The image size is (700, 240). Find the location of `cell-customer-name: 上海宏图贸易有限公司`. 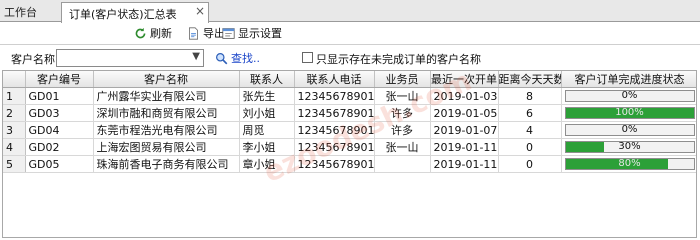

cell-customer-name: 上海宏图贸易有限公司 is located at coordinates (166, 147).